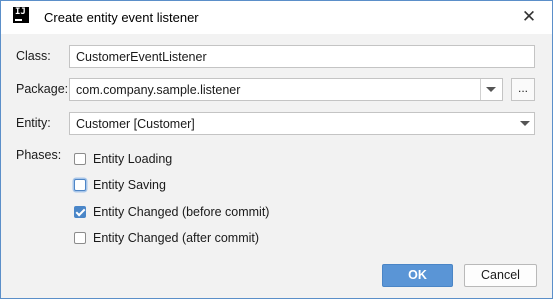  Describe the element at coordinates (39, 155) in the screenshot. I see `phases-label: Phases:` at that location.